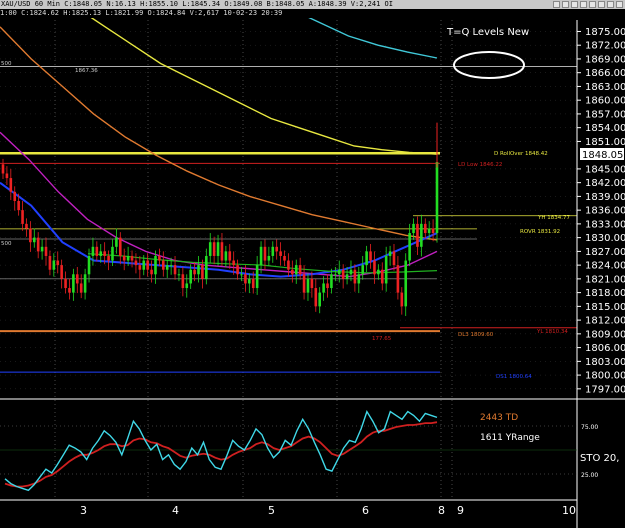 Image resolution: width=625 pixels, height=528 pixels. What do you see at coordinates (605, 266) in the screenshot?
I see `y-tick-label: 1824.00` at bounding box center [605, 266].